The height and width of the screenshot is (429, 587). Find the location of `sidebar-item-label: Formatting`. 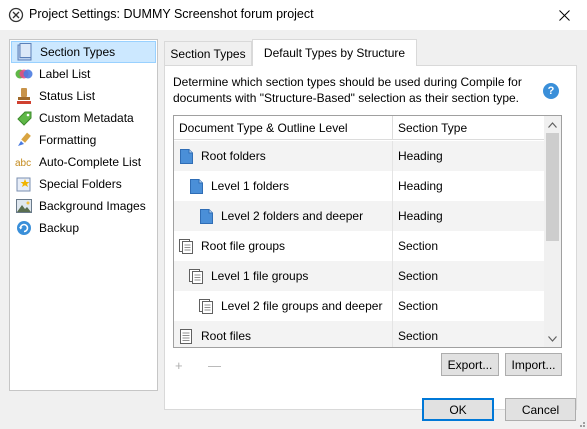

sidebar-item-label: Formatting is located at coordinates (68, 140).